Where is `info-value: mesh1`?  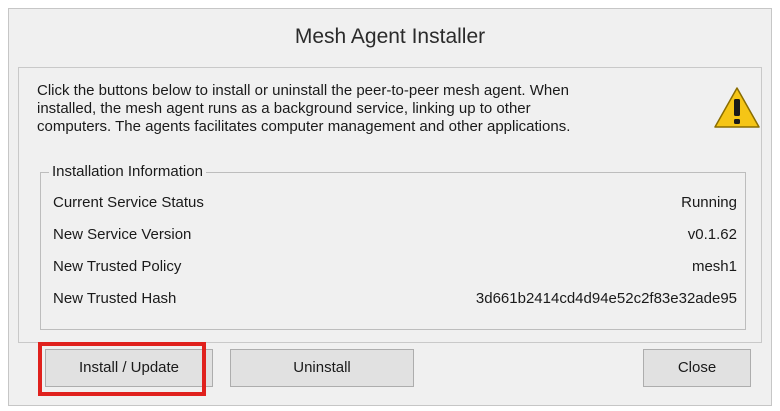 info-value: mesh1 is located at coordinates (714, 266).